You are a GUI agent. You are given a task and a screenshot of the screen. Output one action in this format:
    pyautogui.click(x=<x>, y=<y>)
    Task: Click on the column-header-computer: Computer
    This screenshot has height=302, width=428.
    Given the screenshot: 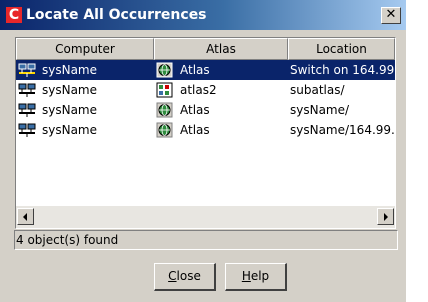 What is the action you would take?
    pyautogui.click(x=85, y=49)
    